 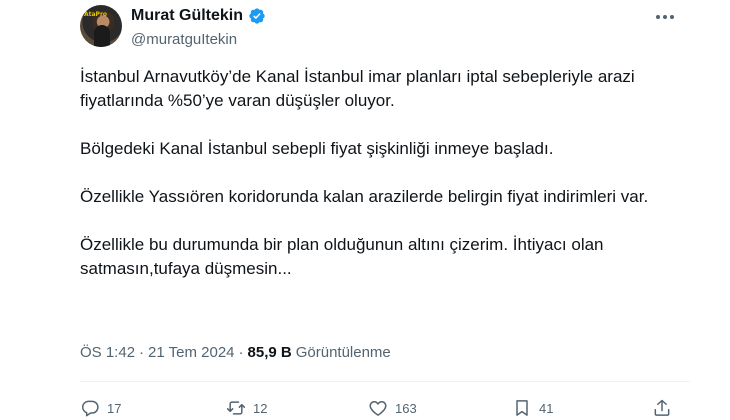 What do you see at coordinates (257, 16) in the screenshot?
I see `verified-badge-icon` at bounding box center [257, 16].